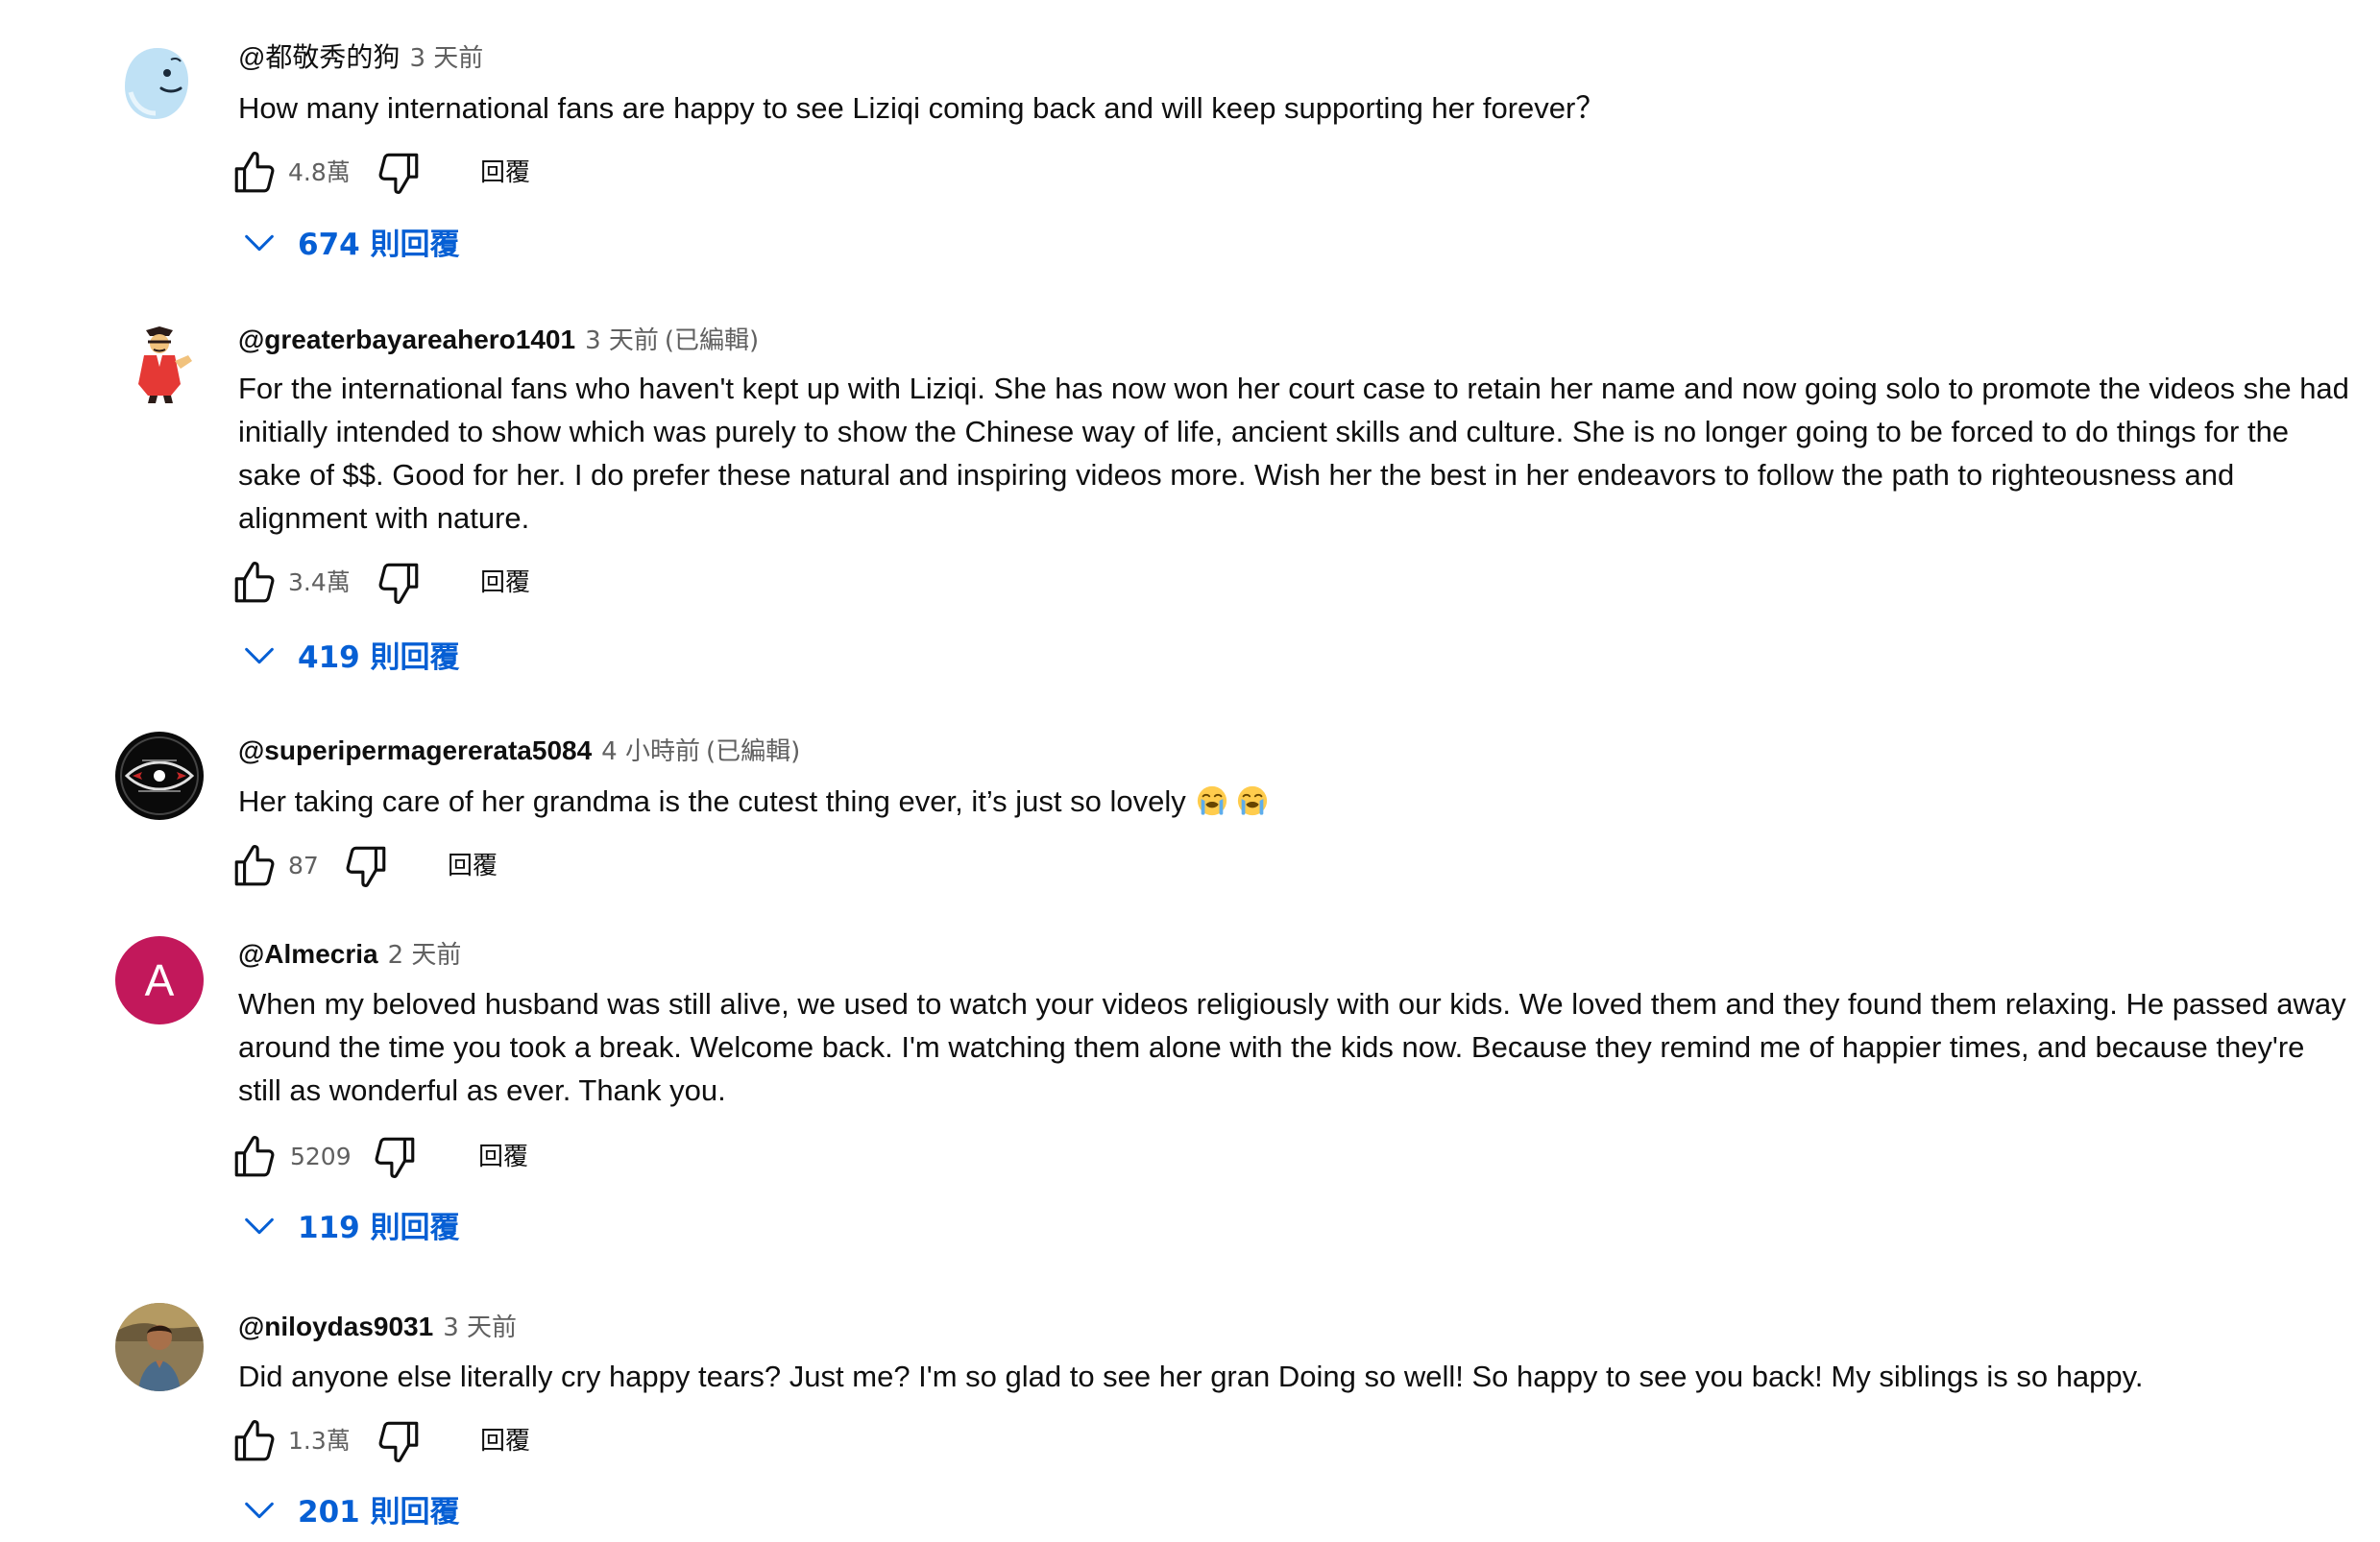 This screenshot has width=2380, height=1542. I want to click on like-count: 4.8萬, so click(320, 172).